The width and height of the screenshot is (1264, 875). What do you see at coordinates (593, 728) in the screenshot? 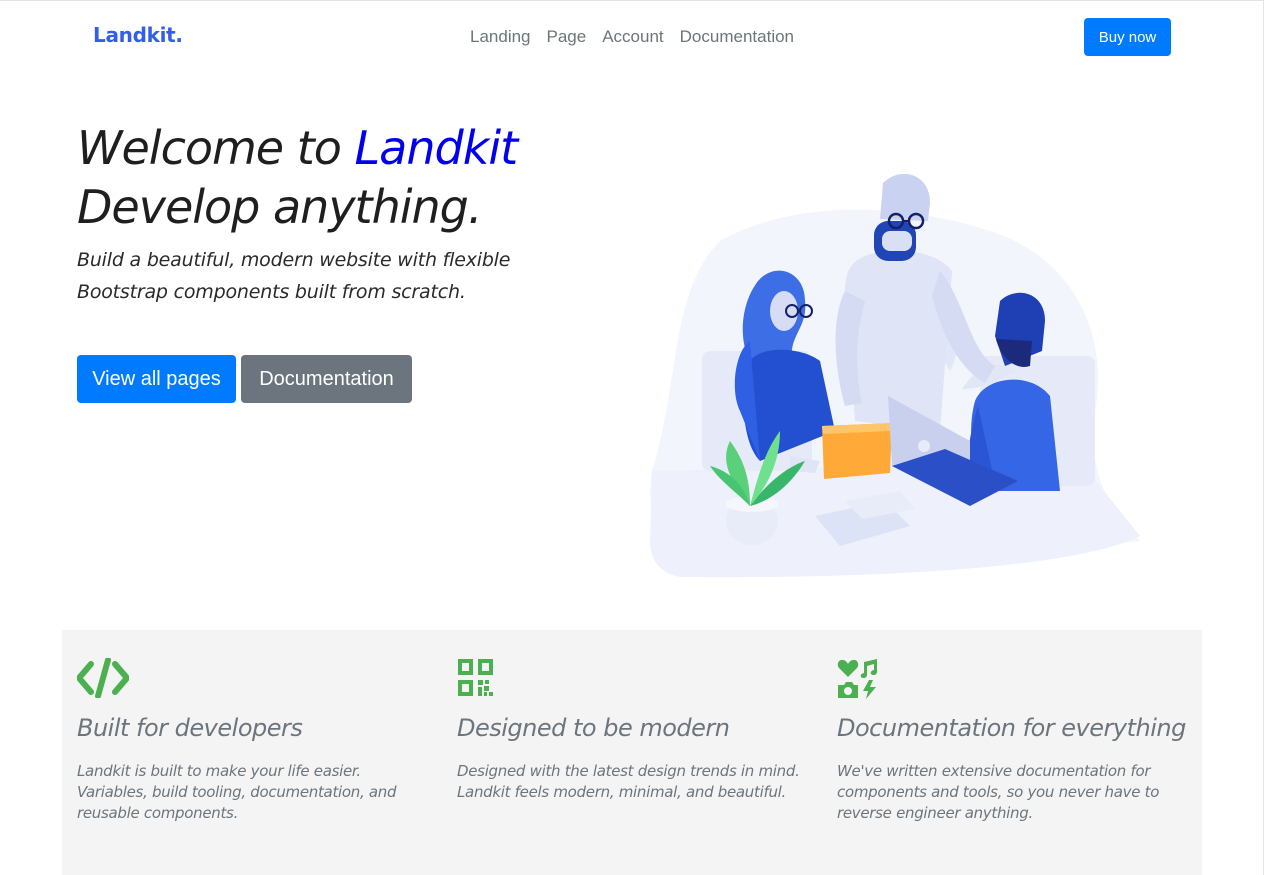
I see `feature-title: Designed to be modern` at bounding box center [593, 728].